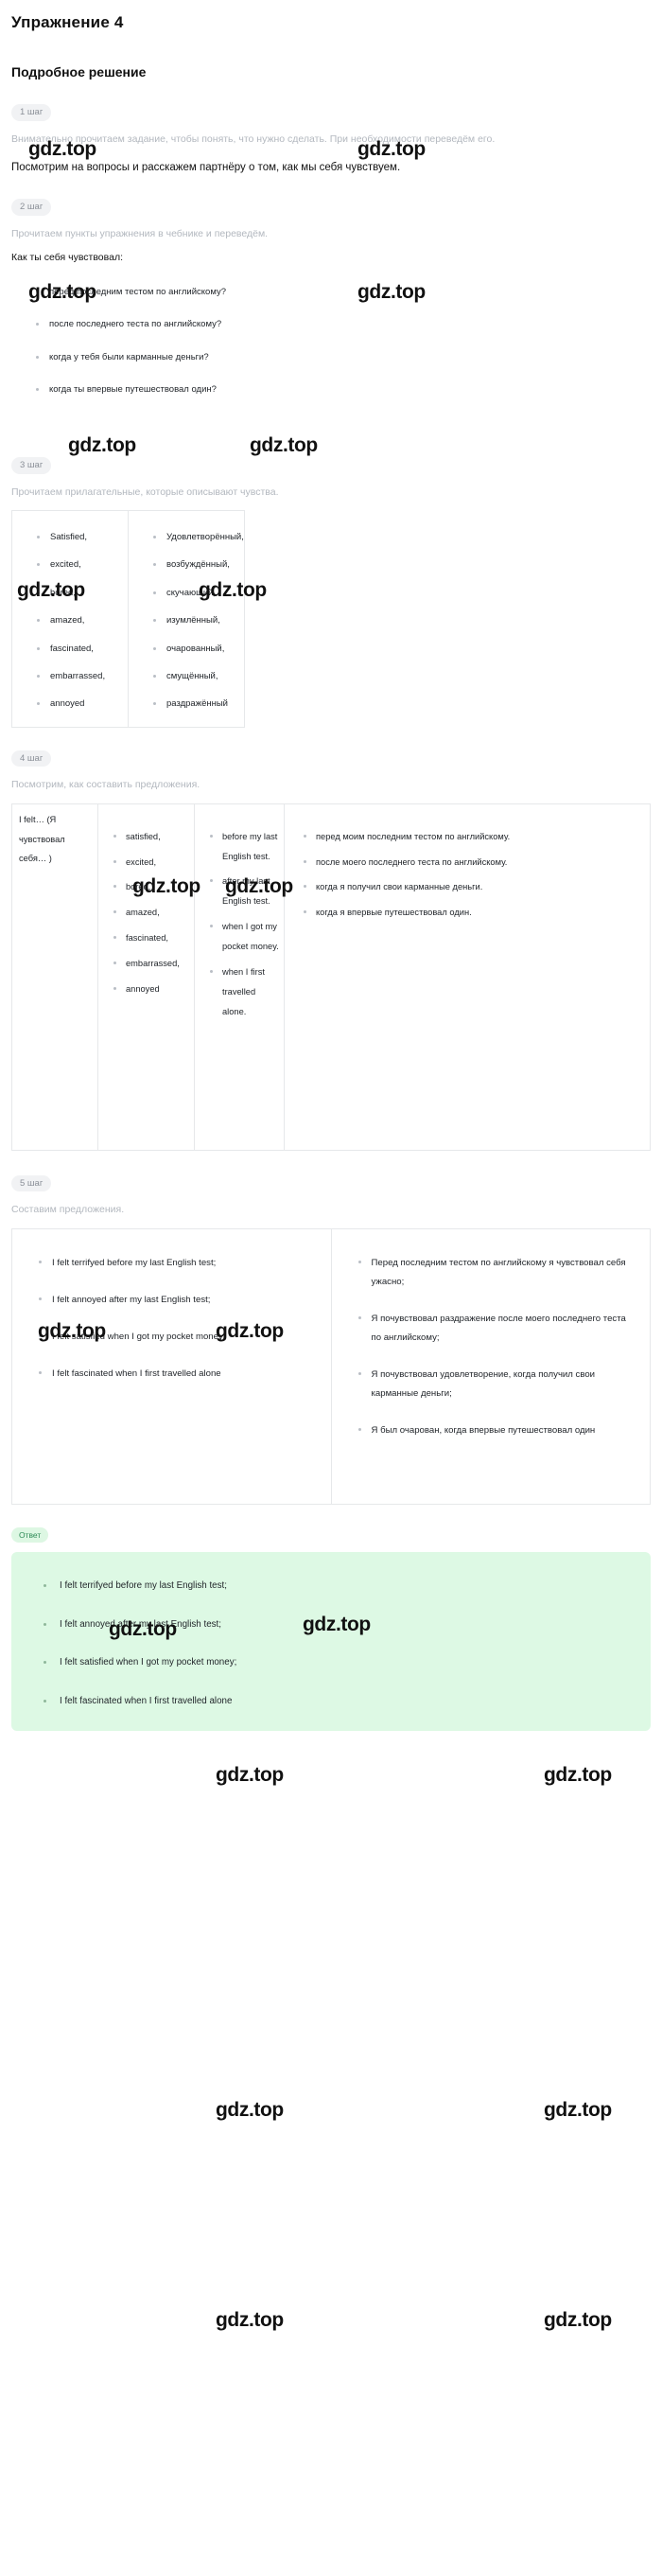 Image resolution: width=662 pixels, height=2576 pixels. I want to click on step-badge-2: 2 шаг, so click(32, 207).